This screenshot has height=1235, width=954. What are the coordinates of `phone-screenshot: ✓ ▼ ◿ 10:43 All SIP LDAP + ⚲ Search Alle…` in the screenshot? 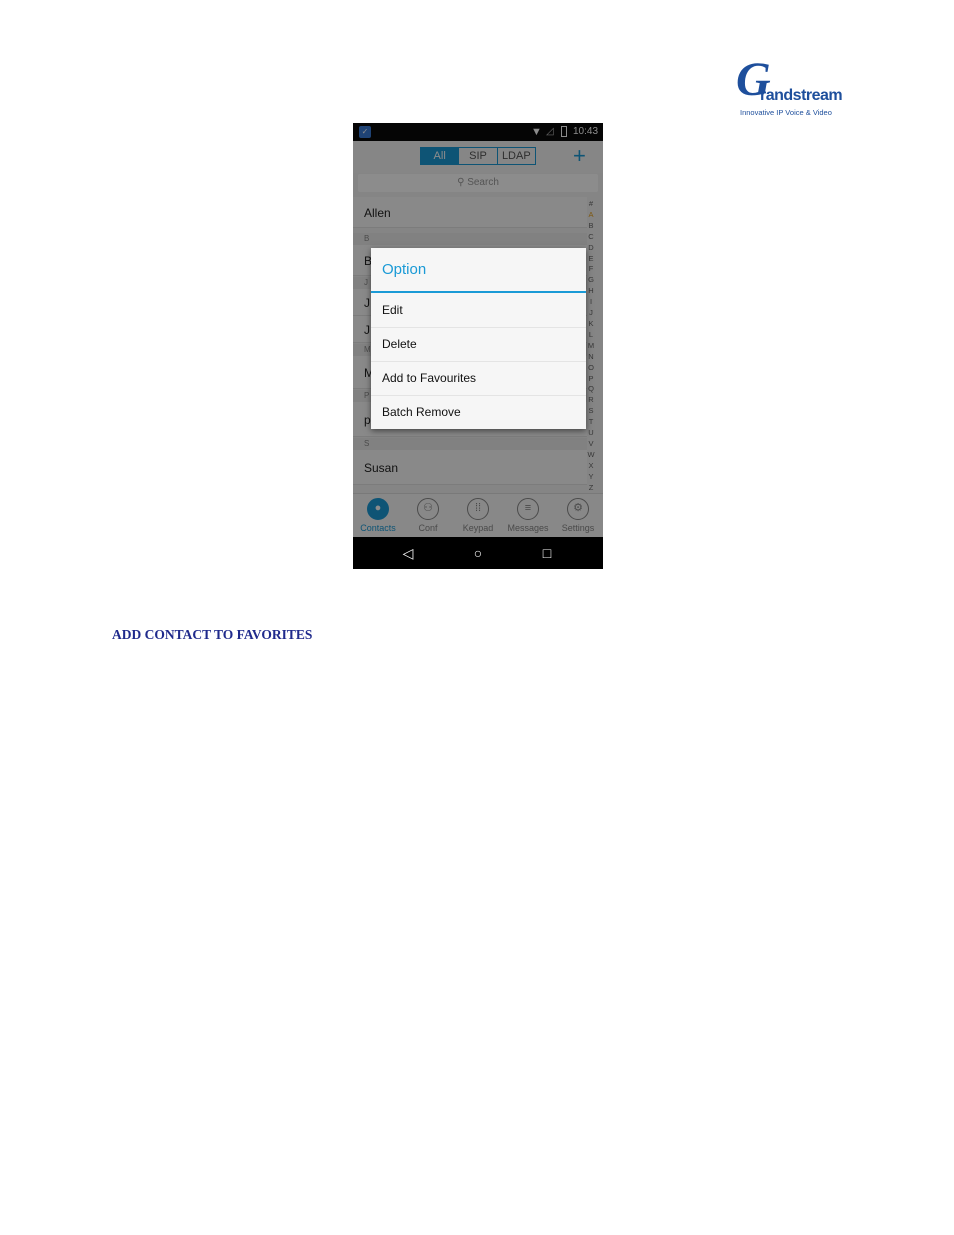 It's located at (478, 346).